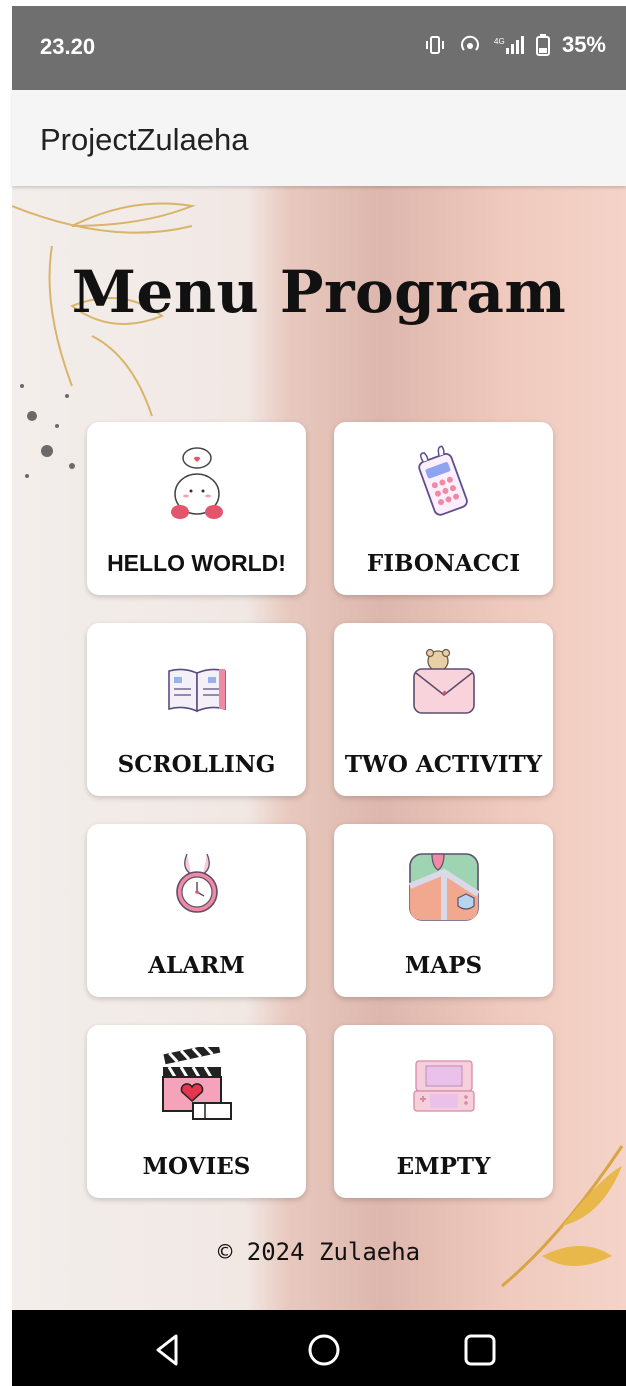 Image resolution: width=626 pixels, height=1386 pixels. What do you see at coordinates (196, 965) in the screenshot?
I see `card-label: ALARM` at bounding box center [196, 965].